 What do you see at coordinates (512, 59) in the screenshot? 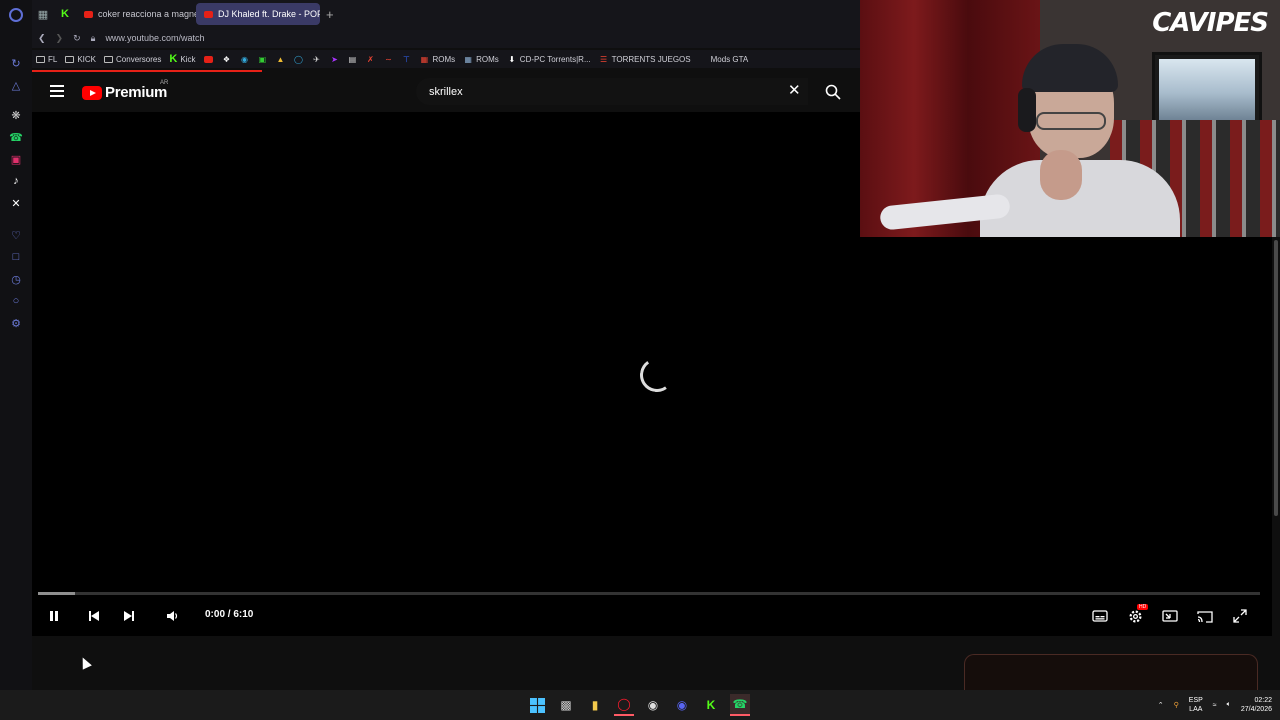
I see `download-icon: ⬇` at bounding box center [512, 59].